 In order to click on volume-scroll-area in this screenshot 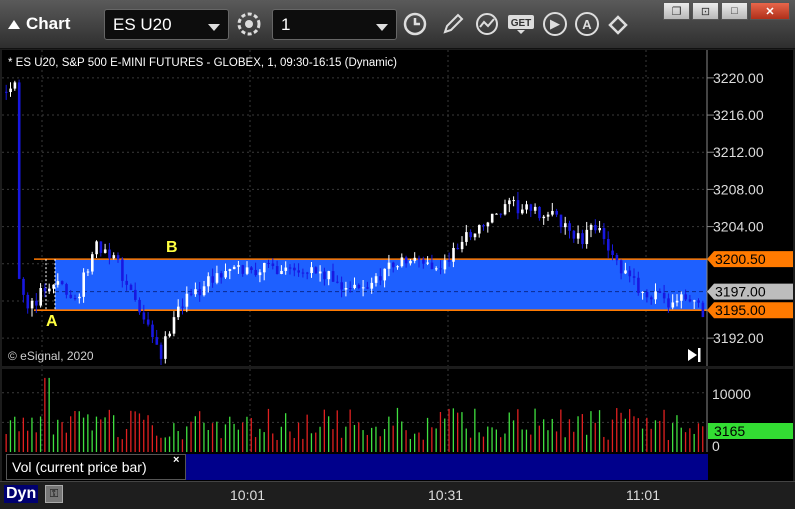, I will do `click(447, 467)`.